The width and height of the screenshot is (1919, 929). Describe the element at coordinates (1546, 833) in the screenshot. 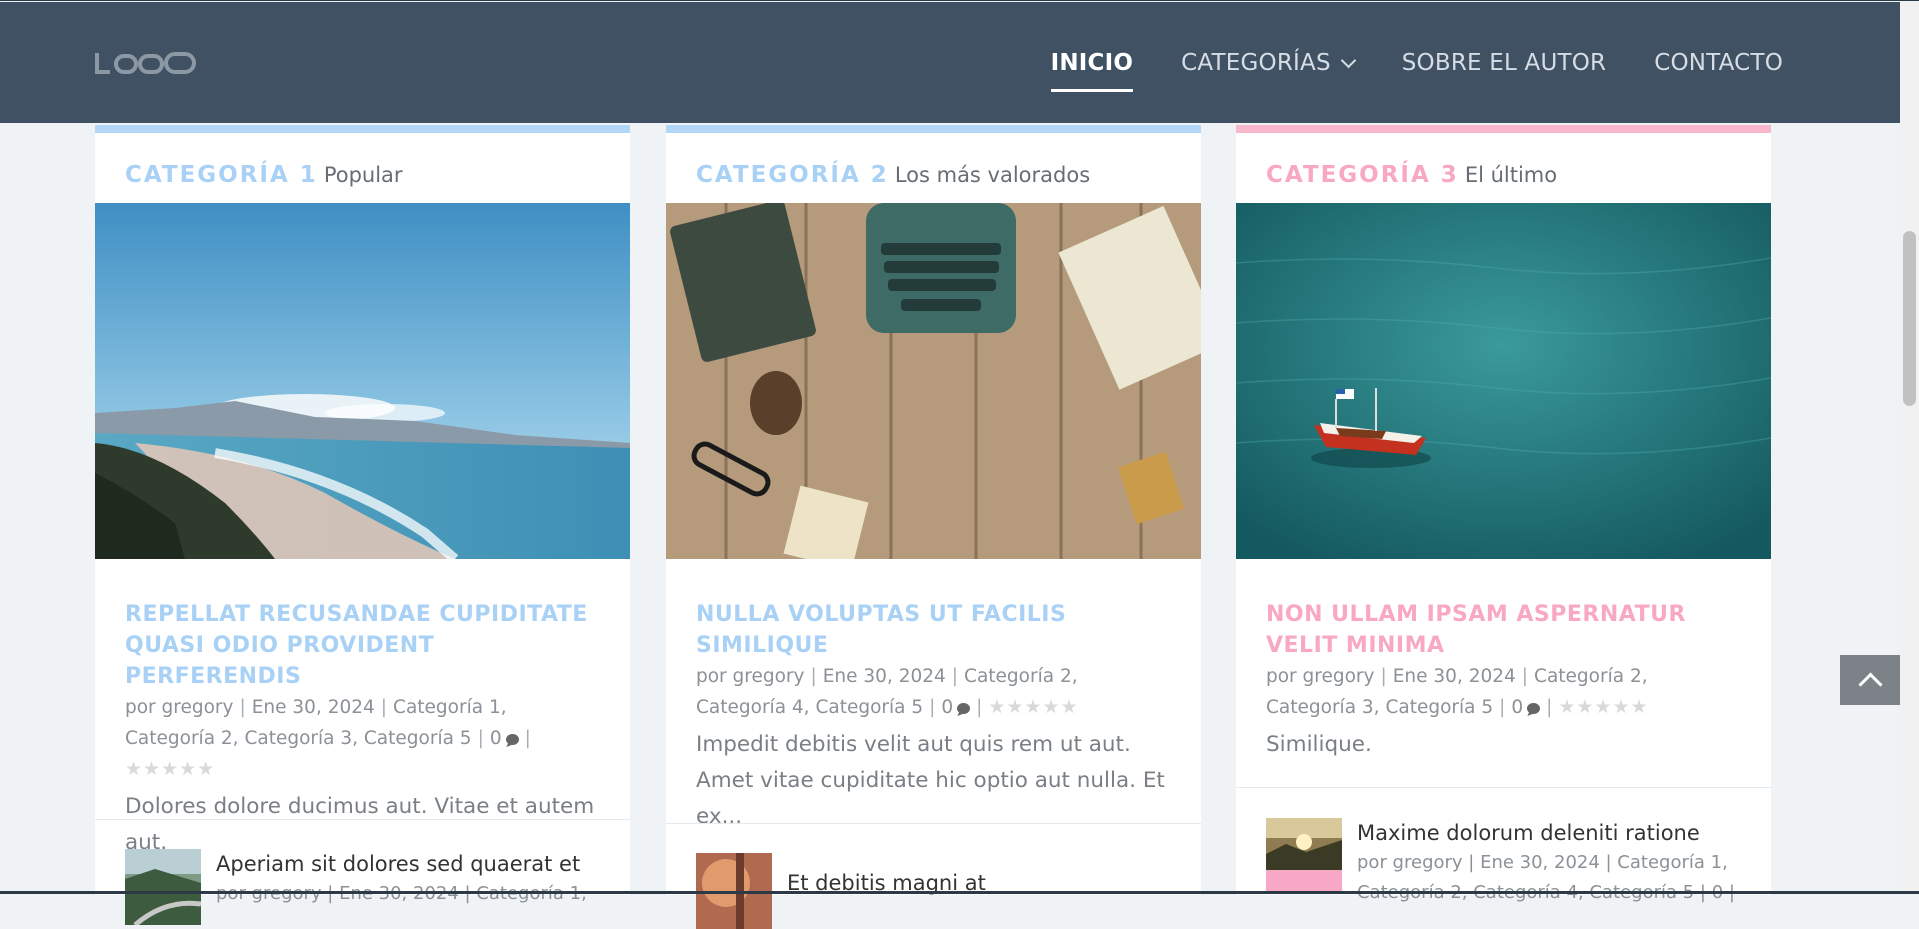

I see `mini-post-title: Maxime dolorum deleniti ratione` at that location.